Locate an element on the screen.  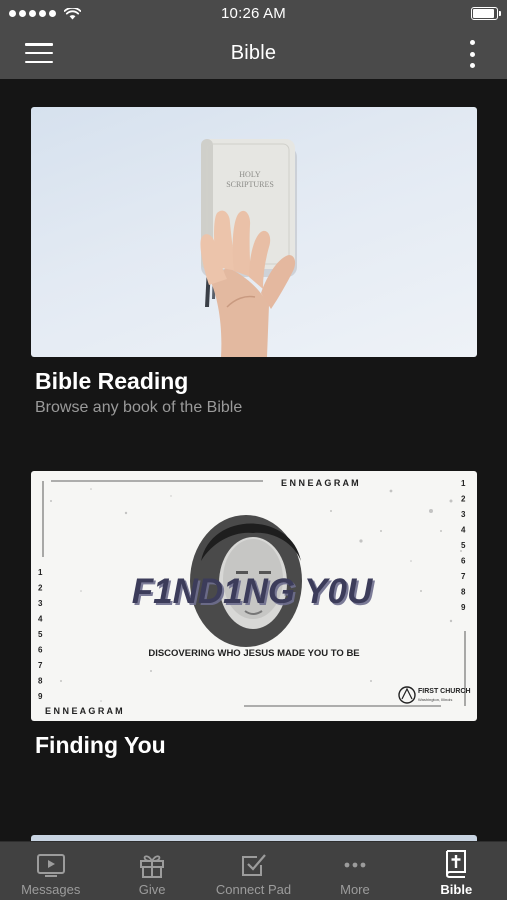
nav-bar: Bible is located at coordinates (253, 53).